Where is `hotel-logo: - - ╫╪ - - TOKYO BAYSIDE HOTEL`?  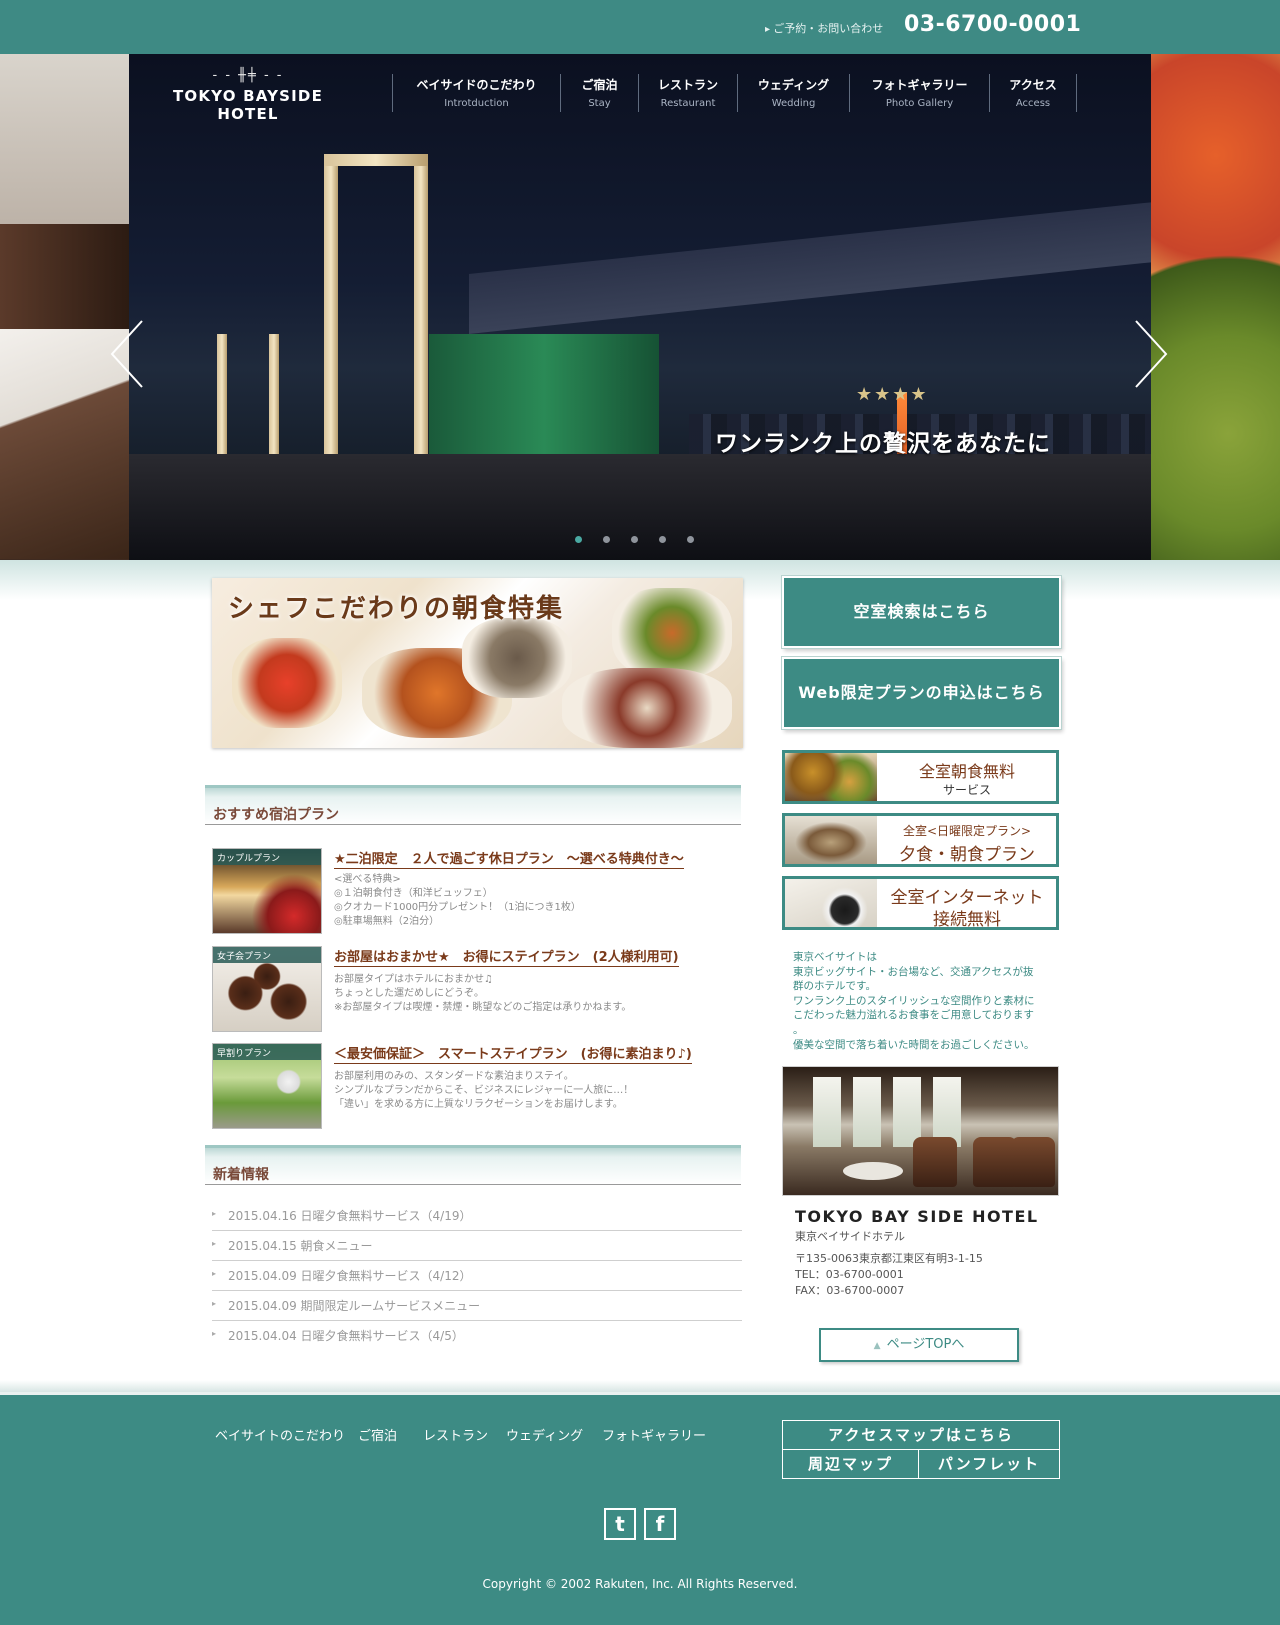 hotel-logo: - - ╫╪ - - TOKYO BAYSIDE HOTEL is located at coordinates (248, 95).